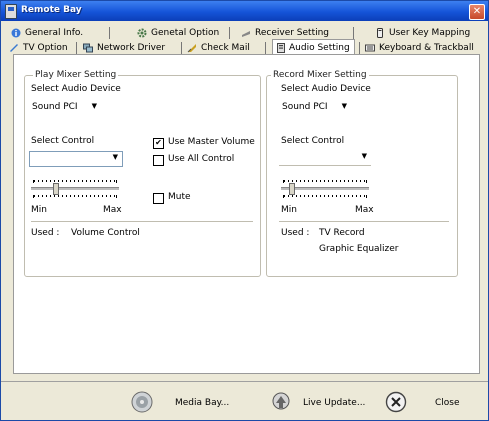  What do you see at coordinates (16, 33) in the screenshot?
I see `info-icon` at bounding box center [16, 33].